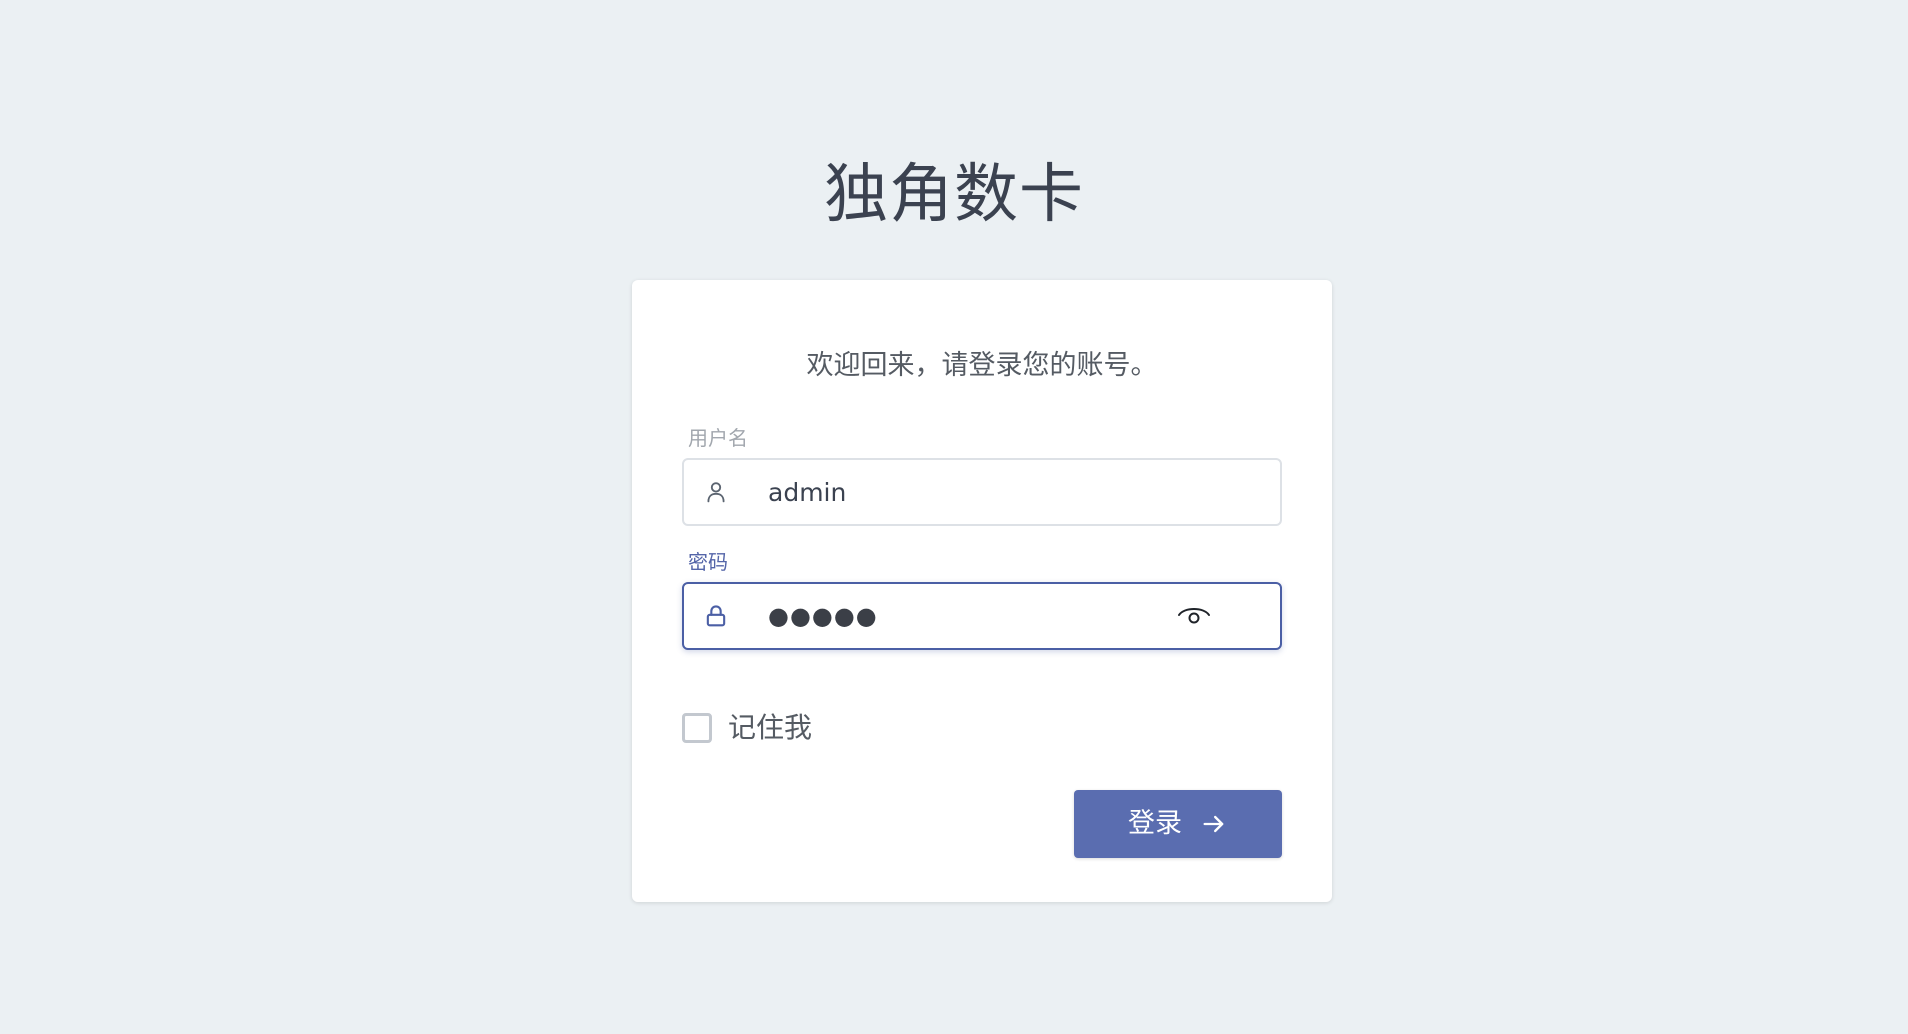  Describe the element at coordinates (1155, 823) in the screenshot. I see `login-button-label: 登录` at that location.